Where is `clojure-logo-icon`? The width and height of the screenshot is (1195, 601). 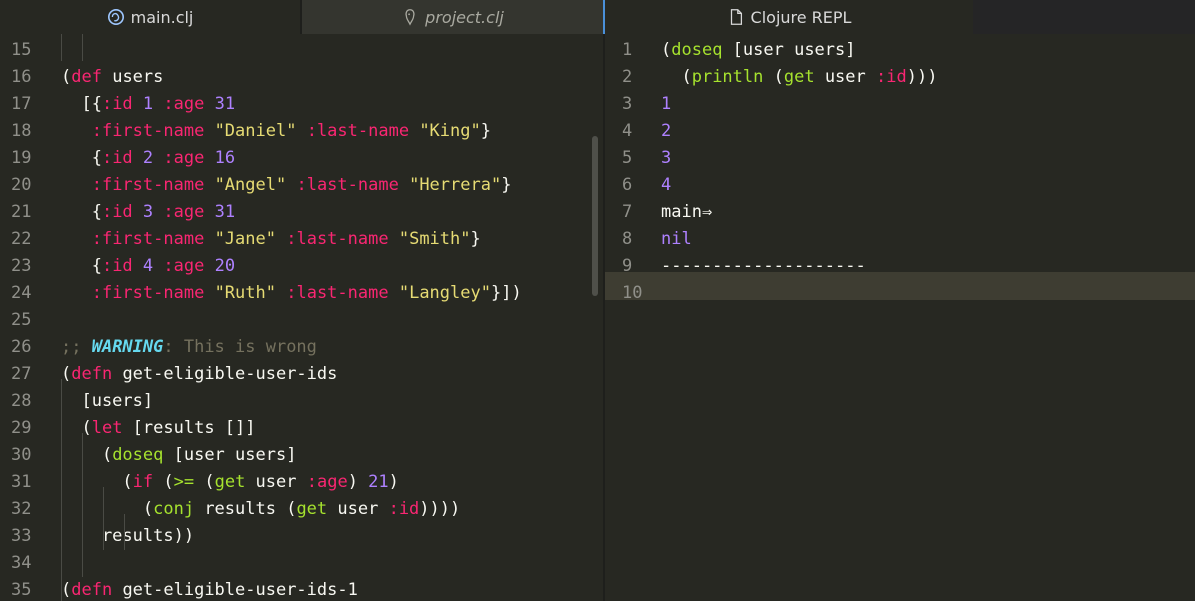
clojure-logo-icon is located at coordinates (115, 17).